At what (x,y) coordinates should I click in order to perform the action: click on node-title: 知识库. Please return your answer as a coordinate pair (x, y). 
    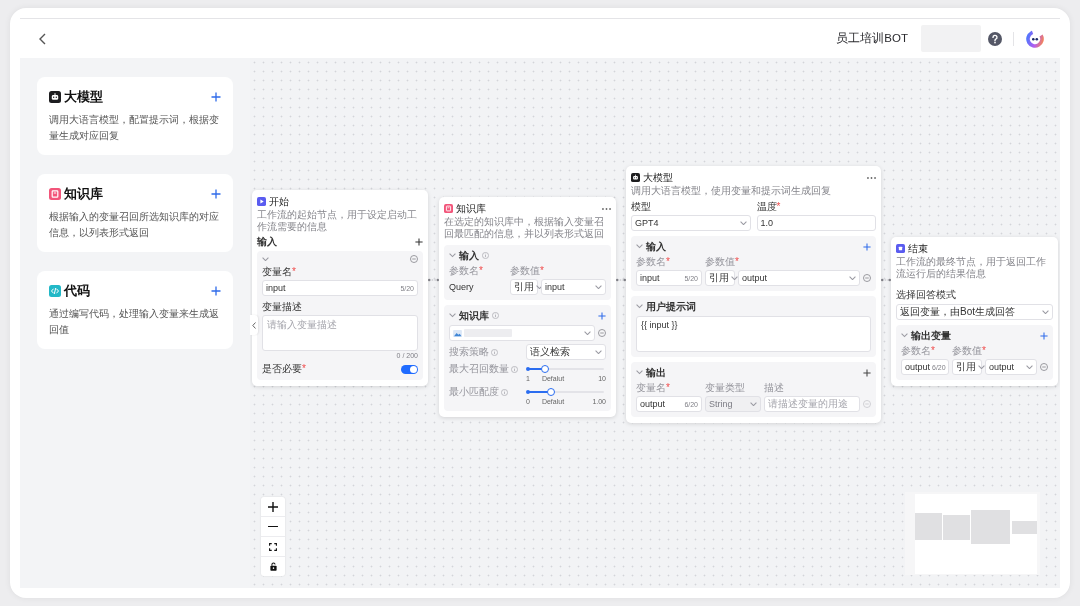
    Looking at the image, I should click on (471, 208).